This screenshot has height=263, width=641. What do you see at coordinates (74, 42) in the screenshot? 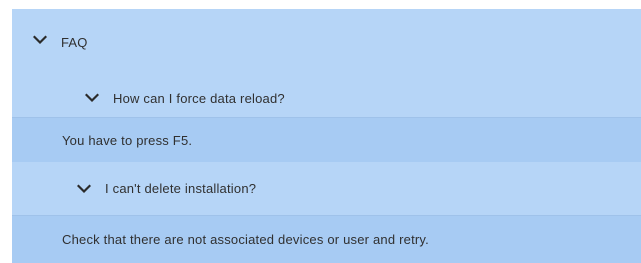
I see `faq-section-title: FAQ` at bounding box center [74, 42].